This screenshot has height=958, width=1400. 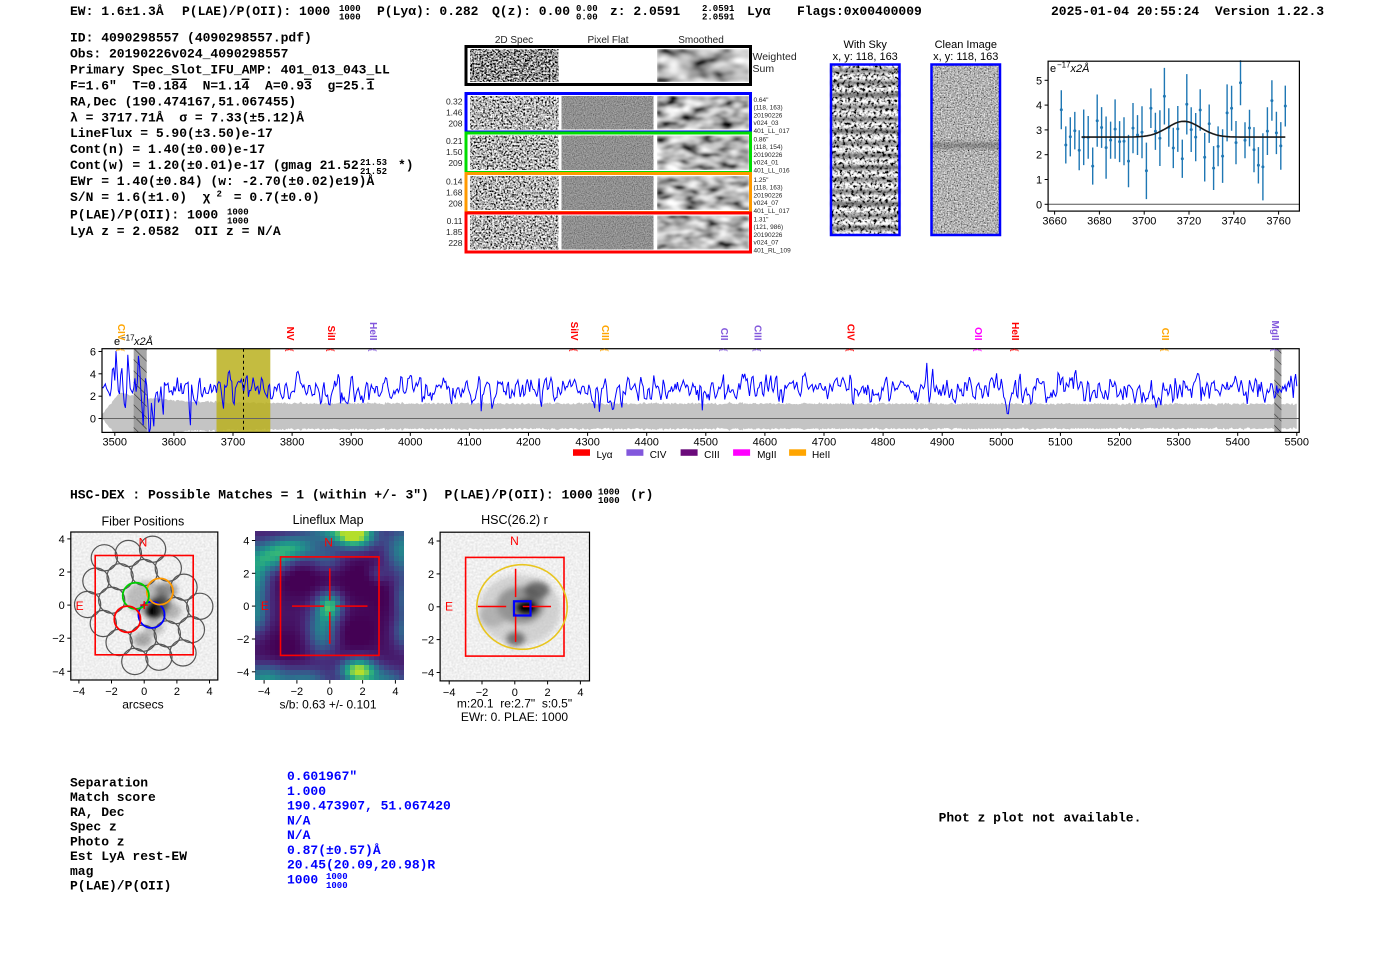 I want to click on svg-text: 1.25", so click(x=762, y=180).